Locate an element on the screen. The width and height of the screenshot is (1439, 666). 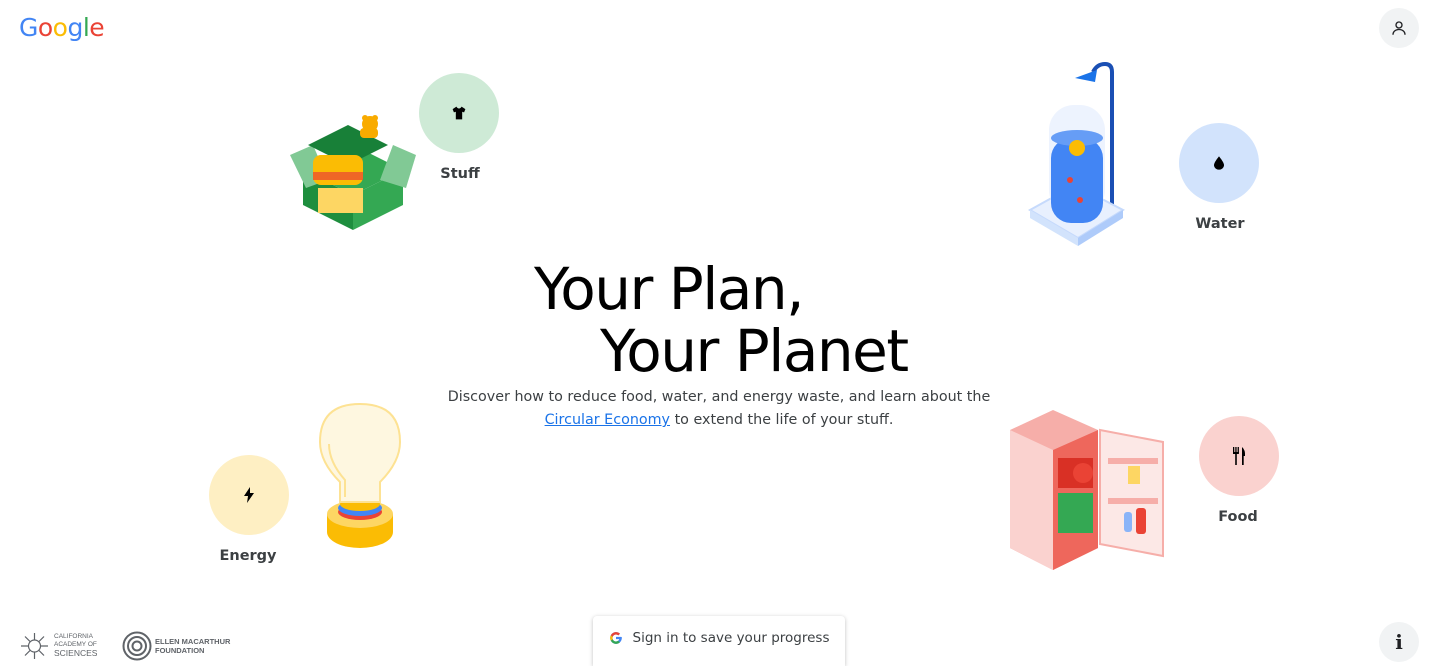
hero-description-text-end: to extend the life of your stuff. is located at coordinates (784, 420).